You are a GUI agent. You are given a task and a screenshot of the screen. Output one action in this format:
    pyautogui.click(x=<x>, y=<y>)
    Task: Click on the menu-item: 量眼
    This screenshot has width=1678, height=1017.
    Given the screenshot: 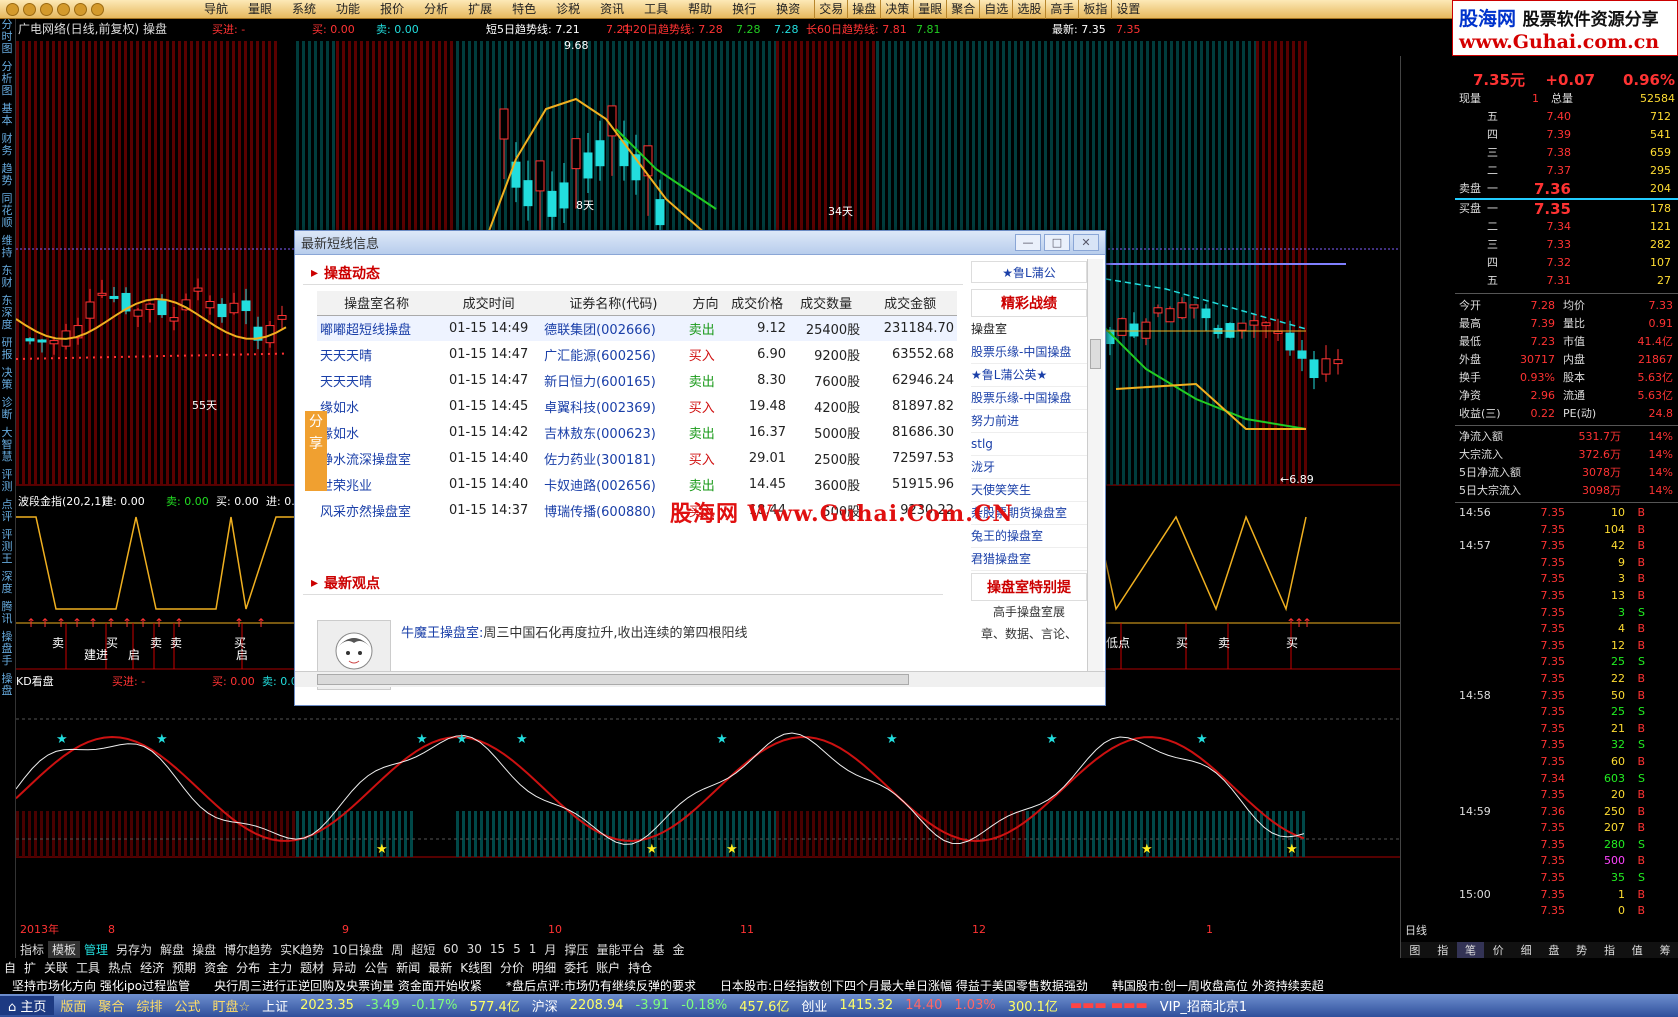 What is the action you would take?
    pyautogui.click(x=260, y=9)
    